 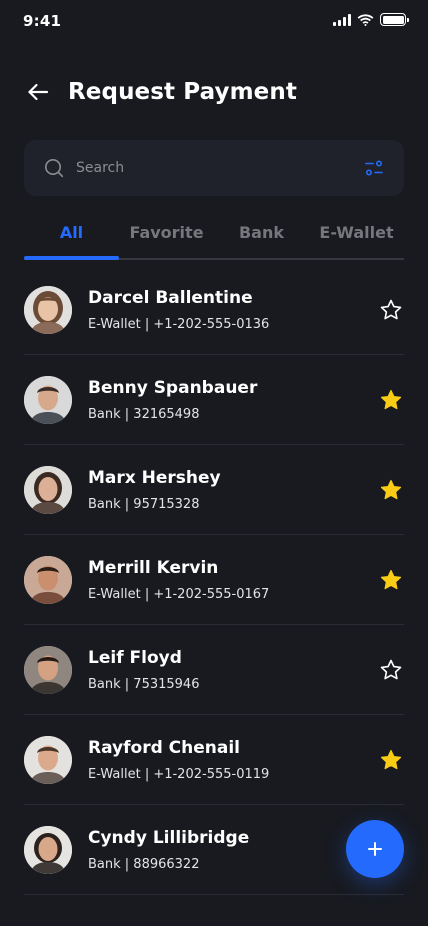 What do you see at coordinates (261, 236) in the screenshot?
I see `tab-bank: Bank` at bounding box center [261, 236].